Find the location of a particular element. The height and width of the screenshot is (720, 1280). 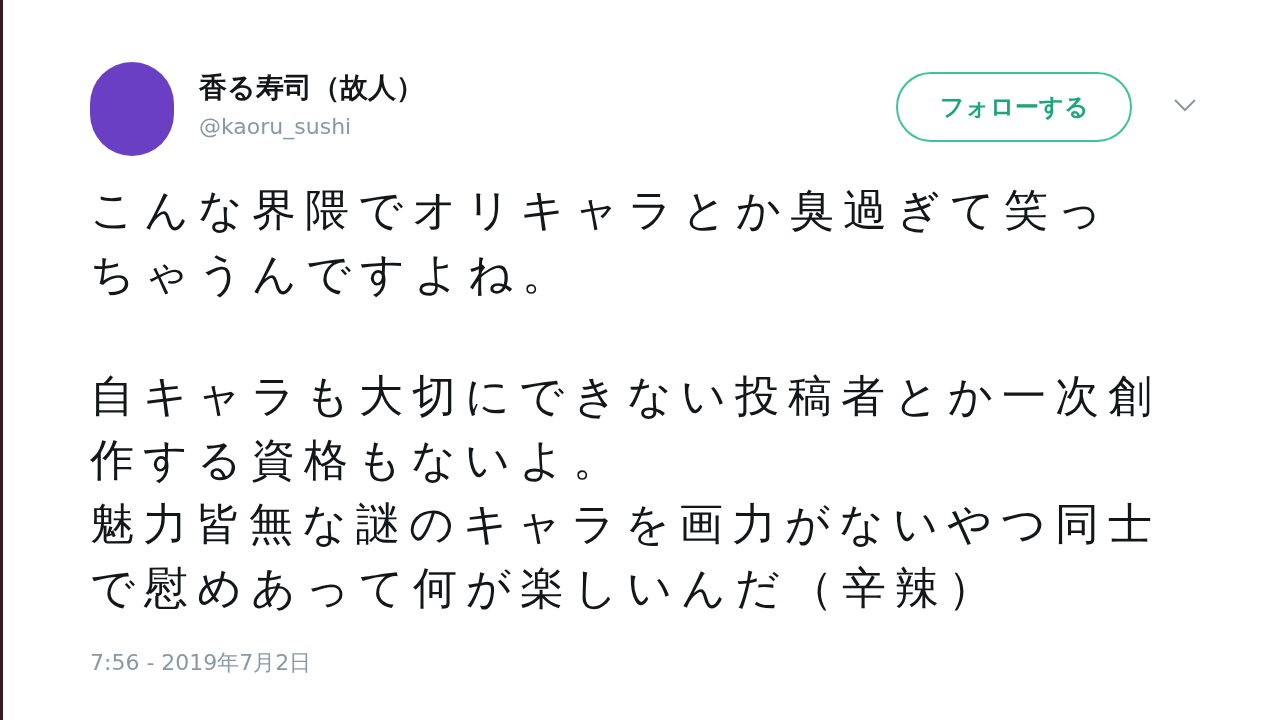

user-handle: @kaoru_sushi is located at coordinates (276, 126).